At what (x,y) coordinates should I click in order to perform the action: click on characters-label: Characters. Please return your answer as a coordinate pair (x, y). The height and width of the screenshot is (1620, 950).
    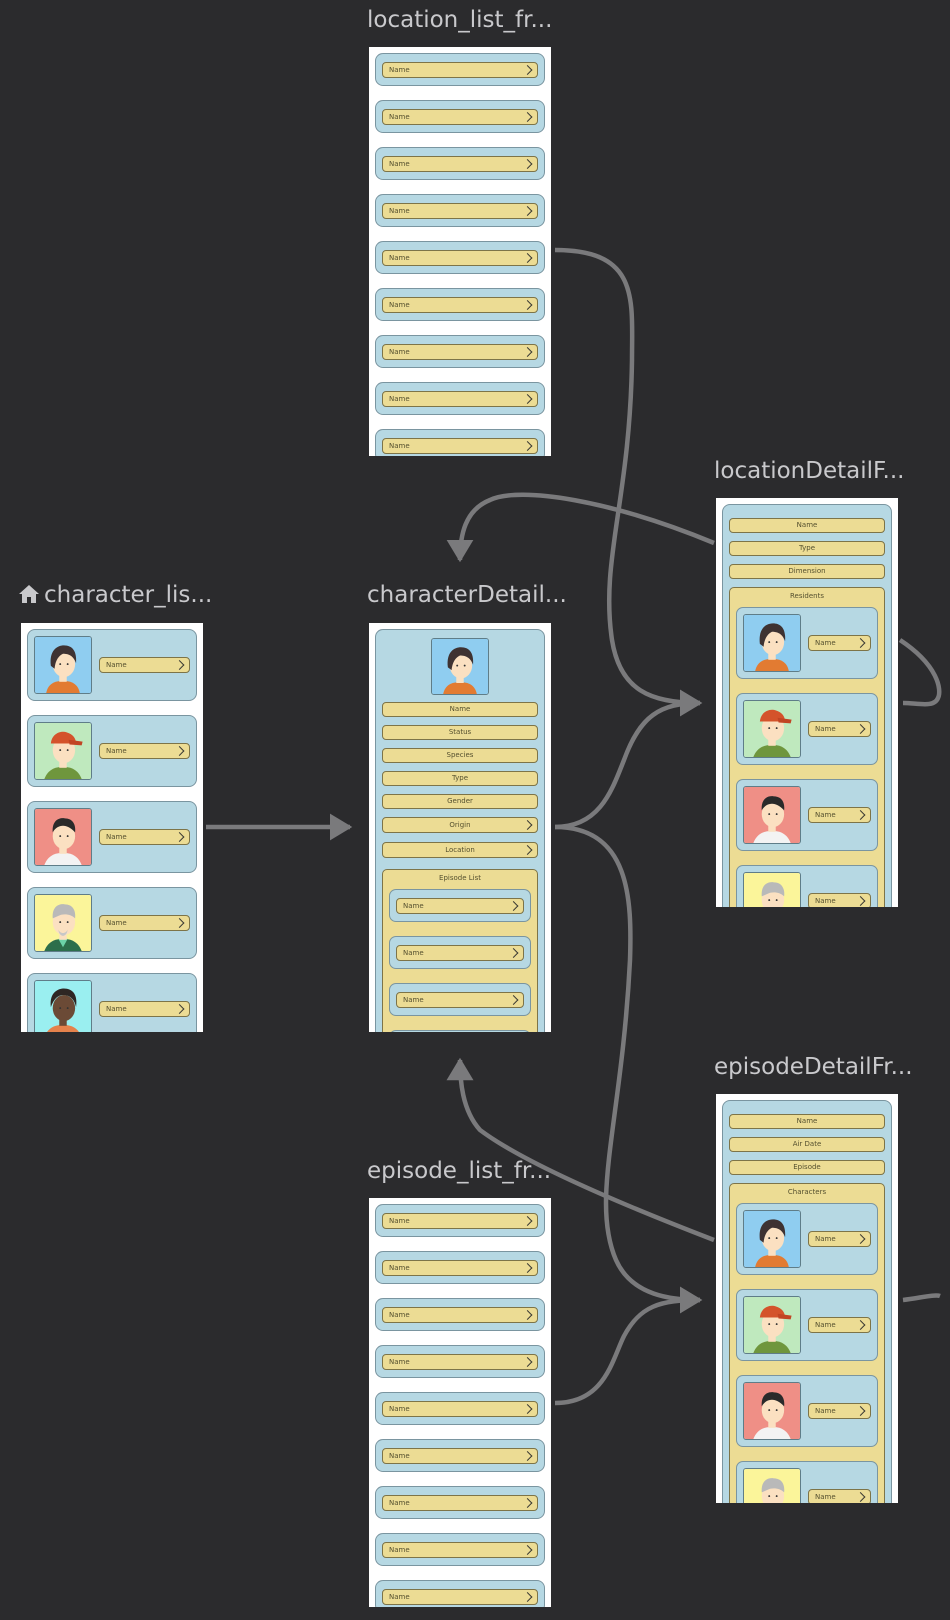
    Looking at the image, I should click on (807, 1192).